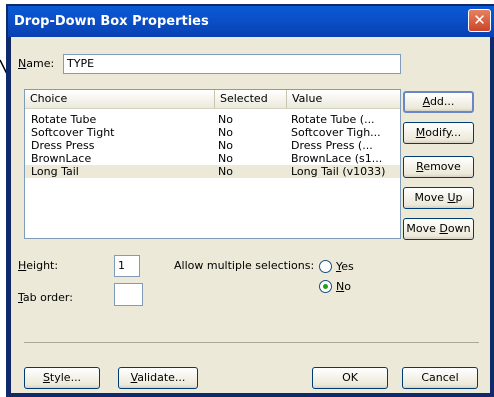 This screenshot has height=397, width=494. Describe the element at coordinates (343, 286) in the screenshot. I see `no-radio-label: No` at that location.